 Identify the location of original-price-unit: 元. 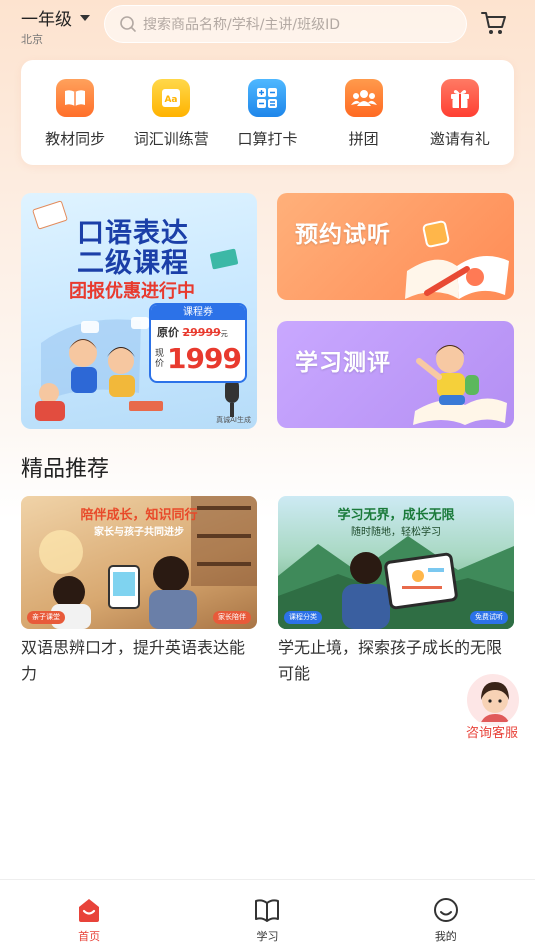
(224, 334).